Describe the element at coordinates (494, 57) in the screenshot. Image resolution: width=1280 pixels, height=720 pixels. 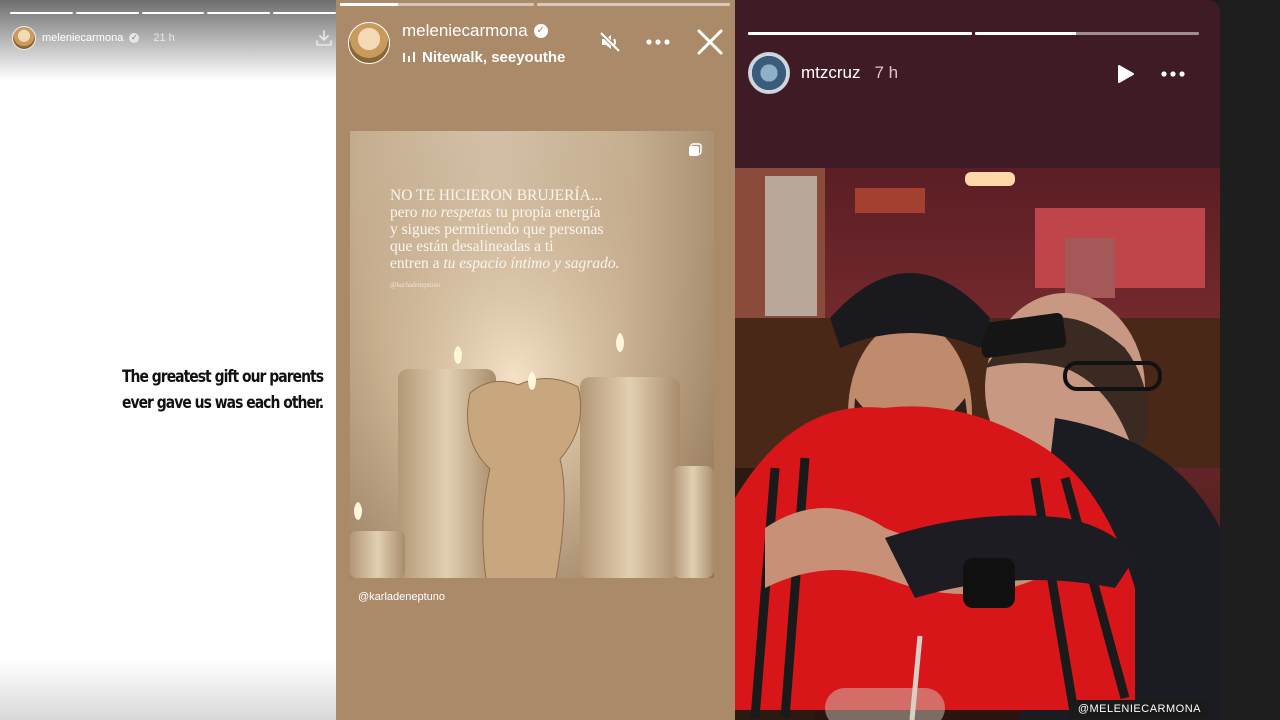
I see `music-title: Nitewalk, seeyouthe` at that location.